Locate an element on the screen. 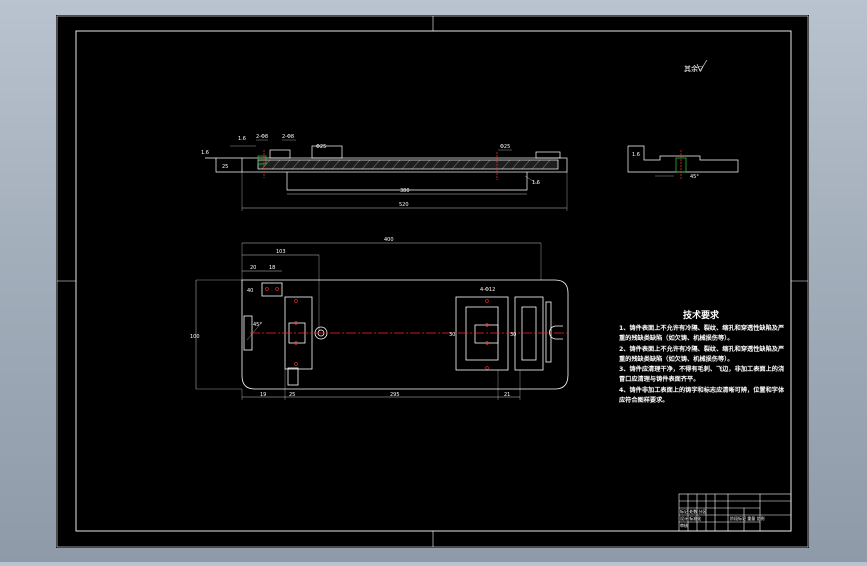  title-block-label-4: 阶段标记 重量 比例 is located at coordinates (747, 518).